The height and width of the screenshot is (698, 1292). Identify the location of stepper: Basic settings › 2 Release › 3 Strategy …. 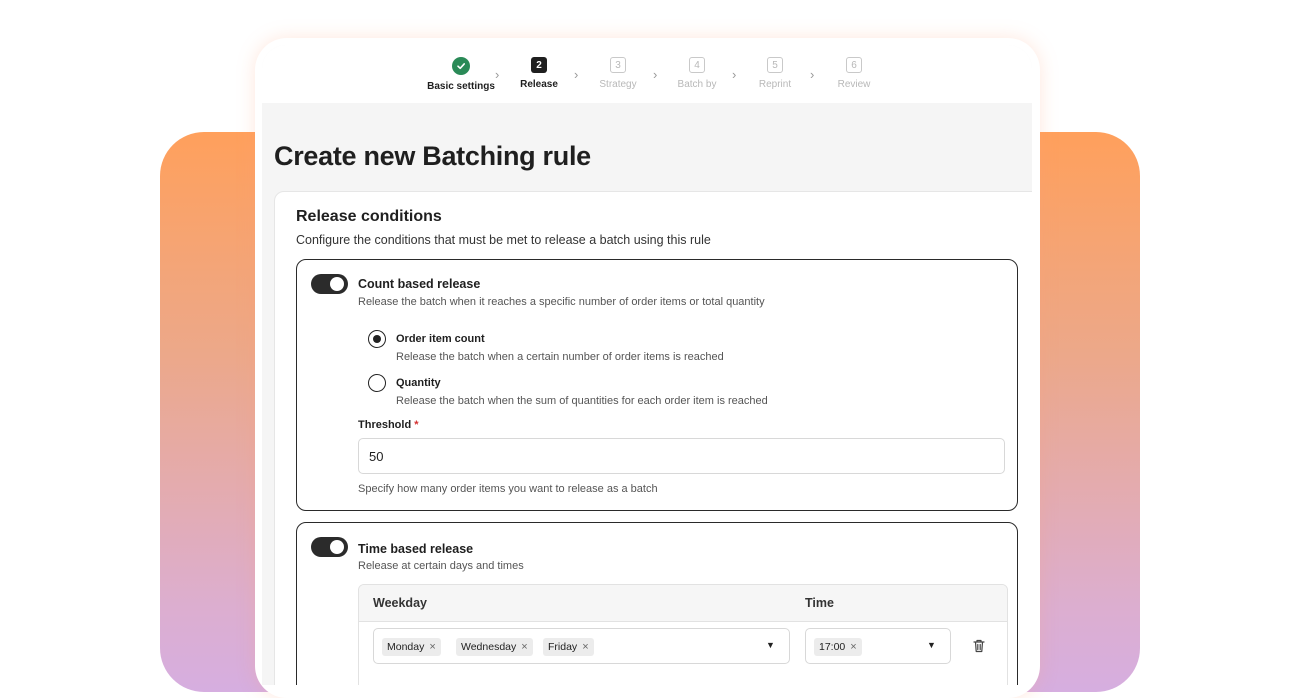
(647, 74).